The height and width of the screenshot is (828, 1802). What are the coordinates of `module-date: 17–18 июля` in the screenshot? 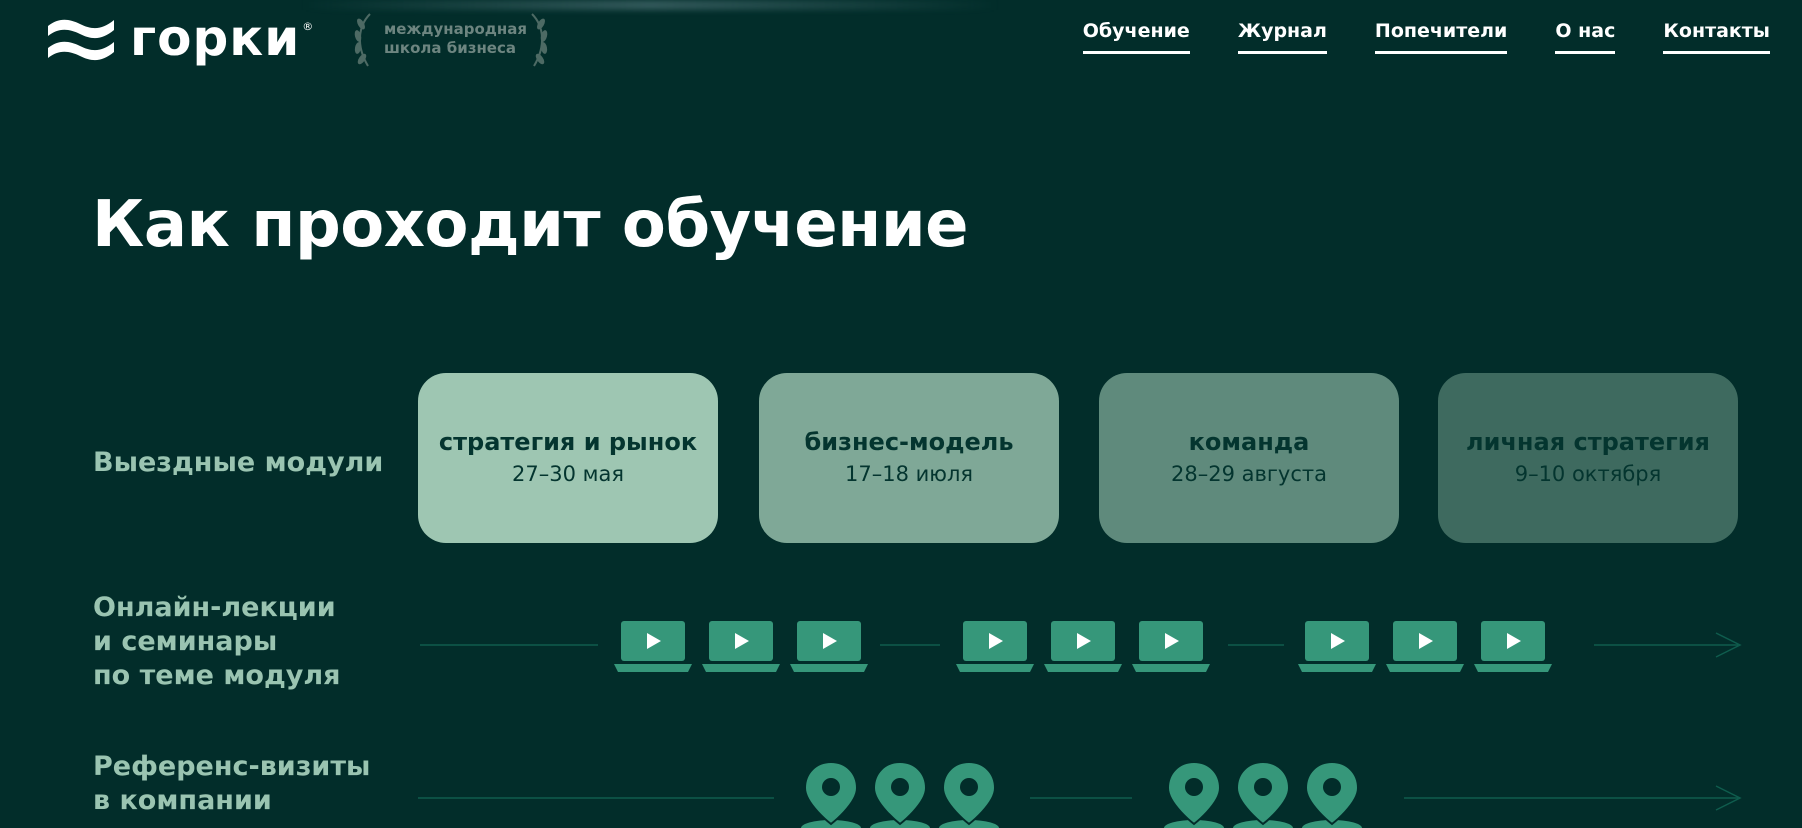 It's located at (909, 474).